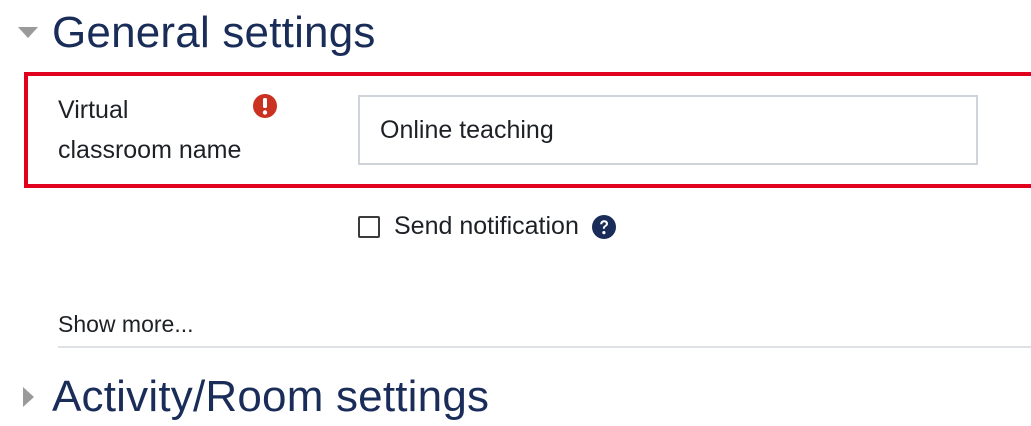 Image resolution: width=1031 pixels, height=426 pixels. What do you see at coordinates (214, 32) in the screenshot?
I see `section-title-general: General settings` at bounding box center [214, 32].